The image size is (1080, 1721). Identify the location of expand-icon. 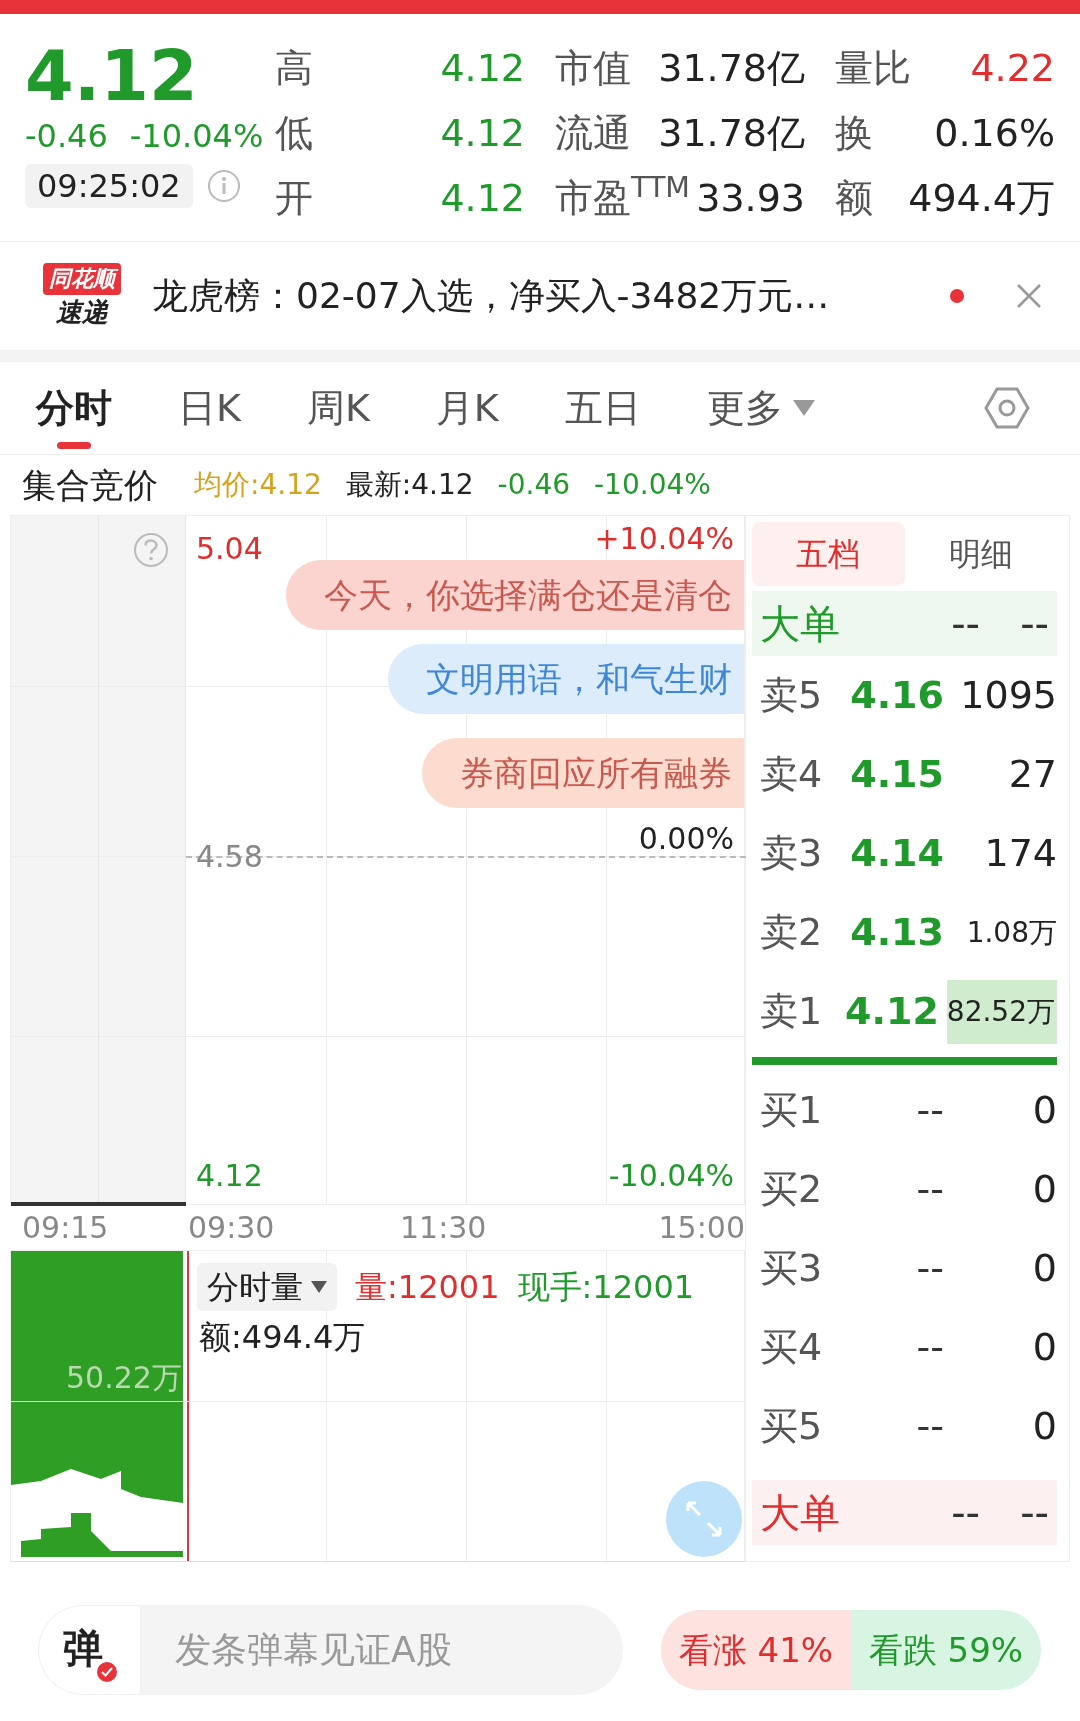
(704, 1519).